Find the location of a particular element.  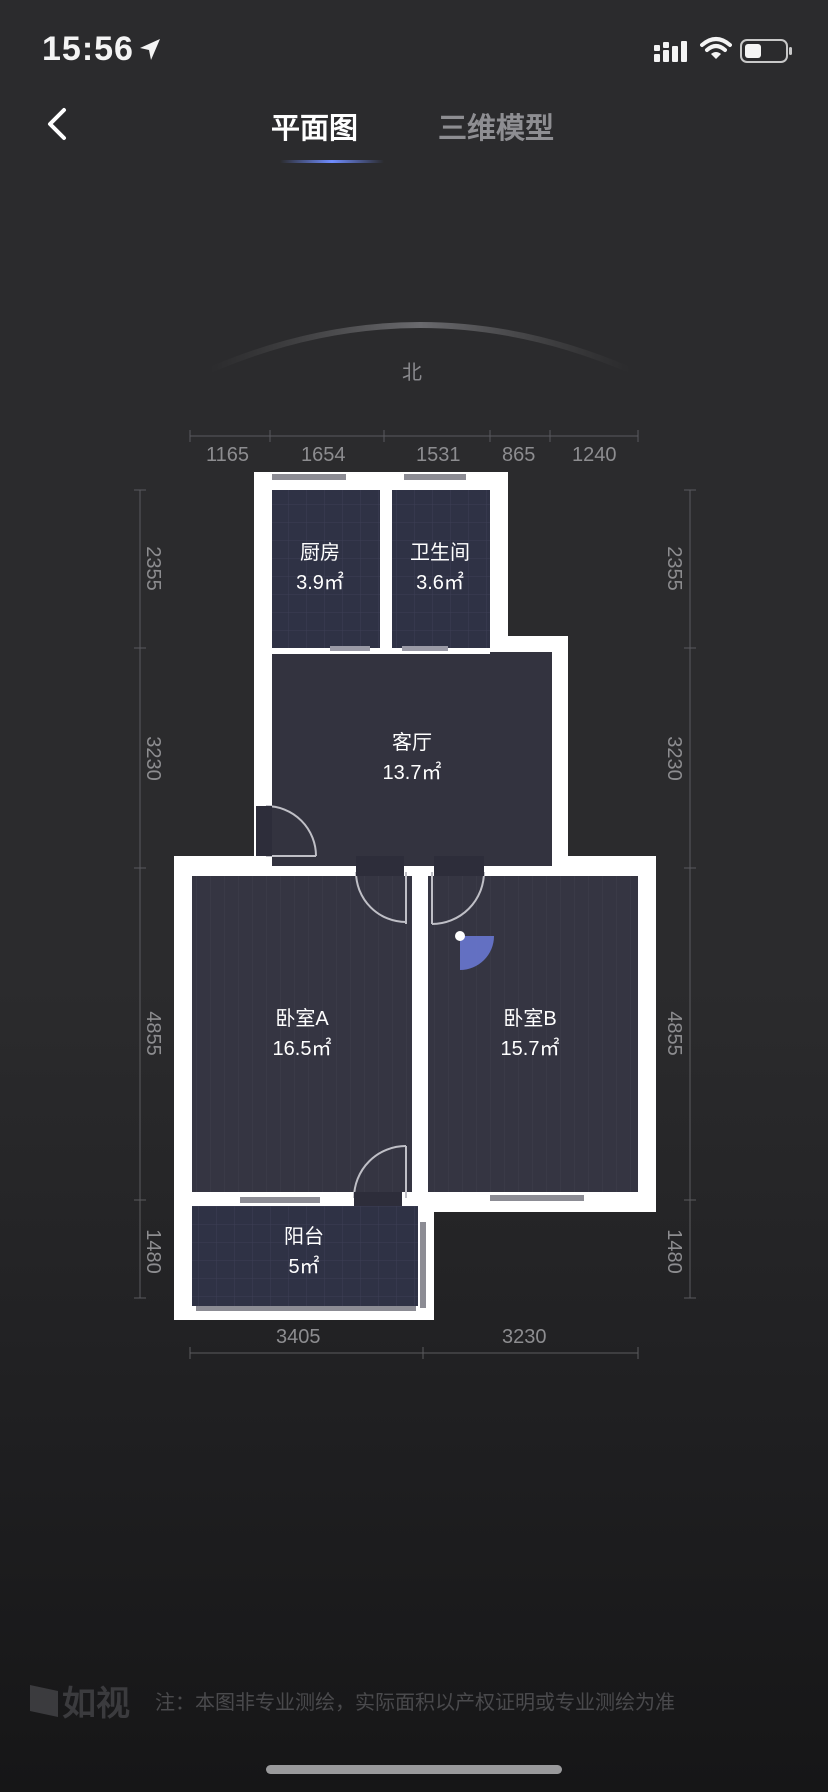

room-name: 客厅 is located at coordinates (412, 743).